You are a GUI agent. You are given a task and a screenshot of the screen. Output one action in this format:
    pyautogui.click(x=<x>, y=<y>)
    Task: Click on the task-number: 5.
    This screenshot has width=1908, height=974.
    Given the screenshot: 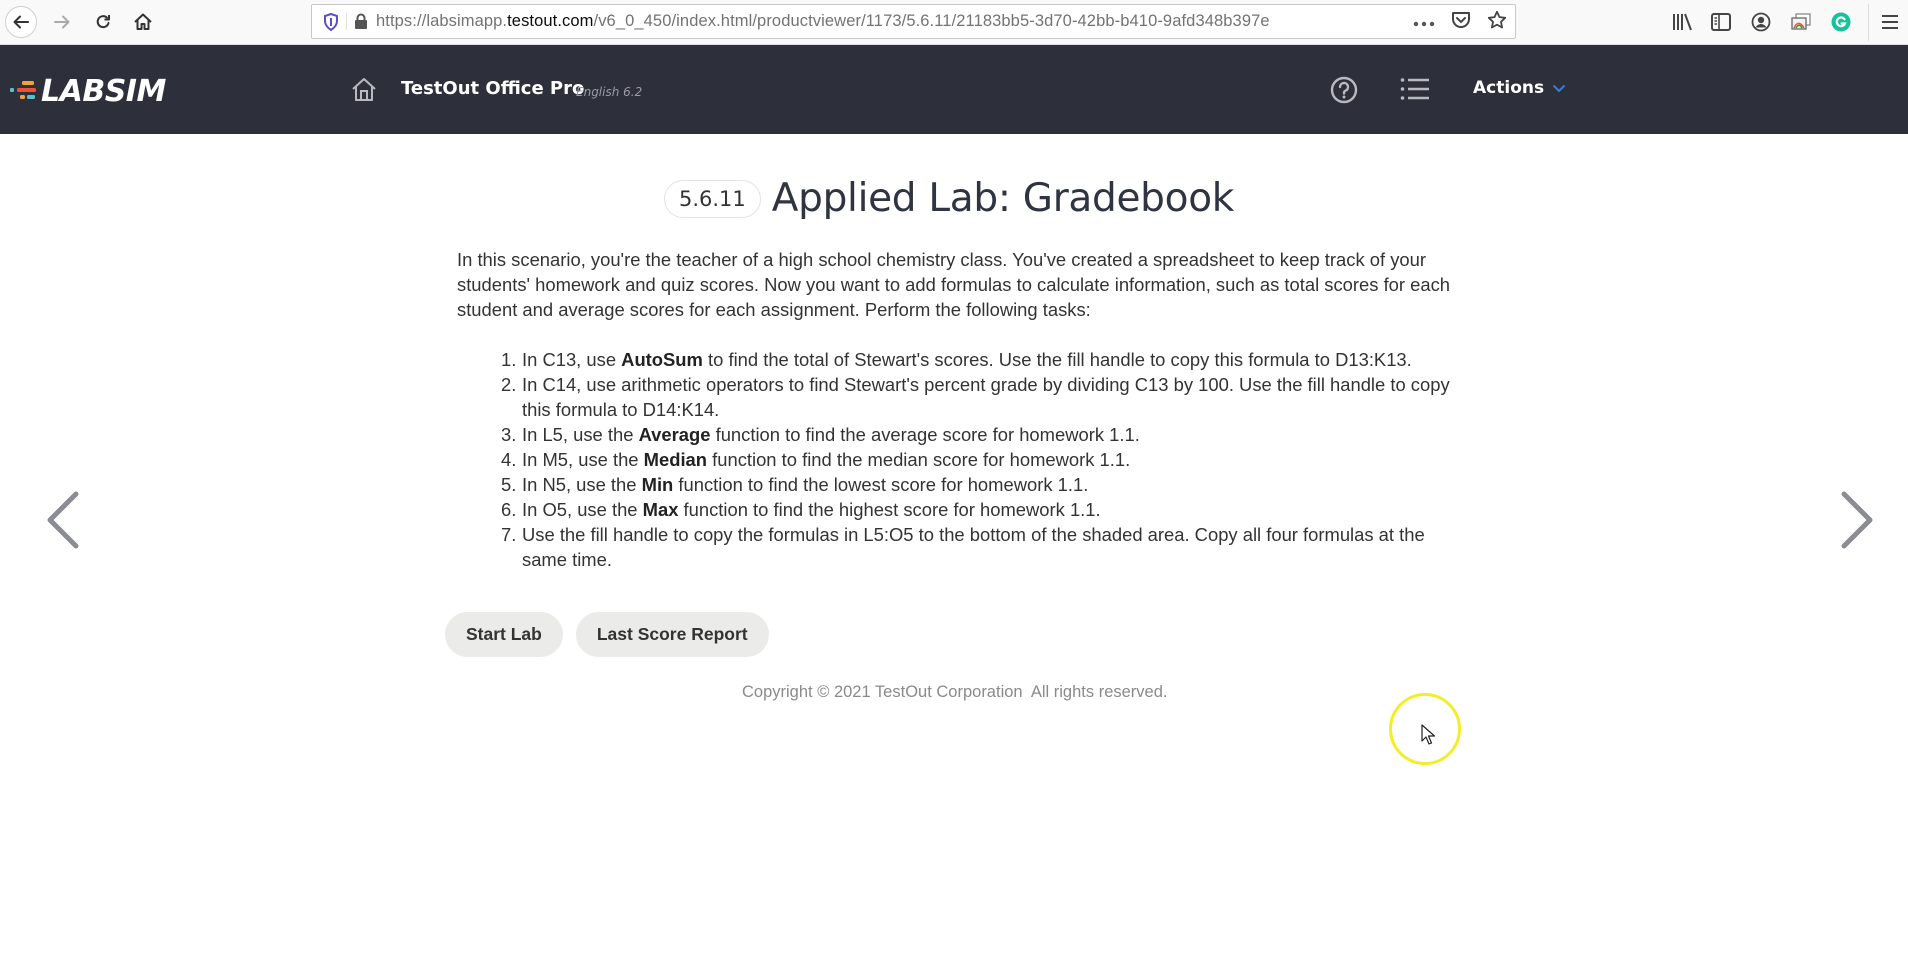 What is the action you would take?
    pyautogui.click(x=509, y=484)
    